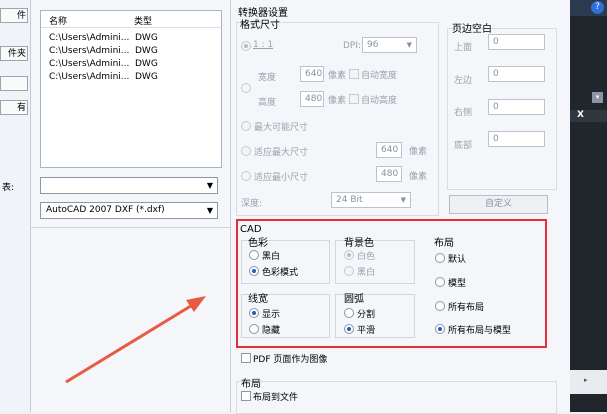 The height and width of the screenshot is (414, 607). Describe the element at coordinates (196, 304) in the screenshot. I see `arrow-head` at that location.